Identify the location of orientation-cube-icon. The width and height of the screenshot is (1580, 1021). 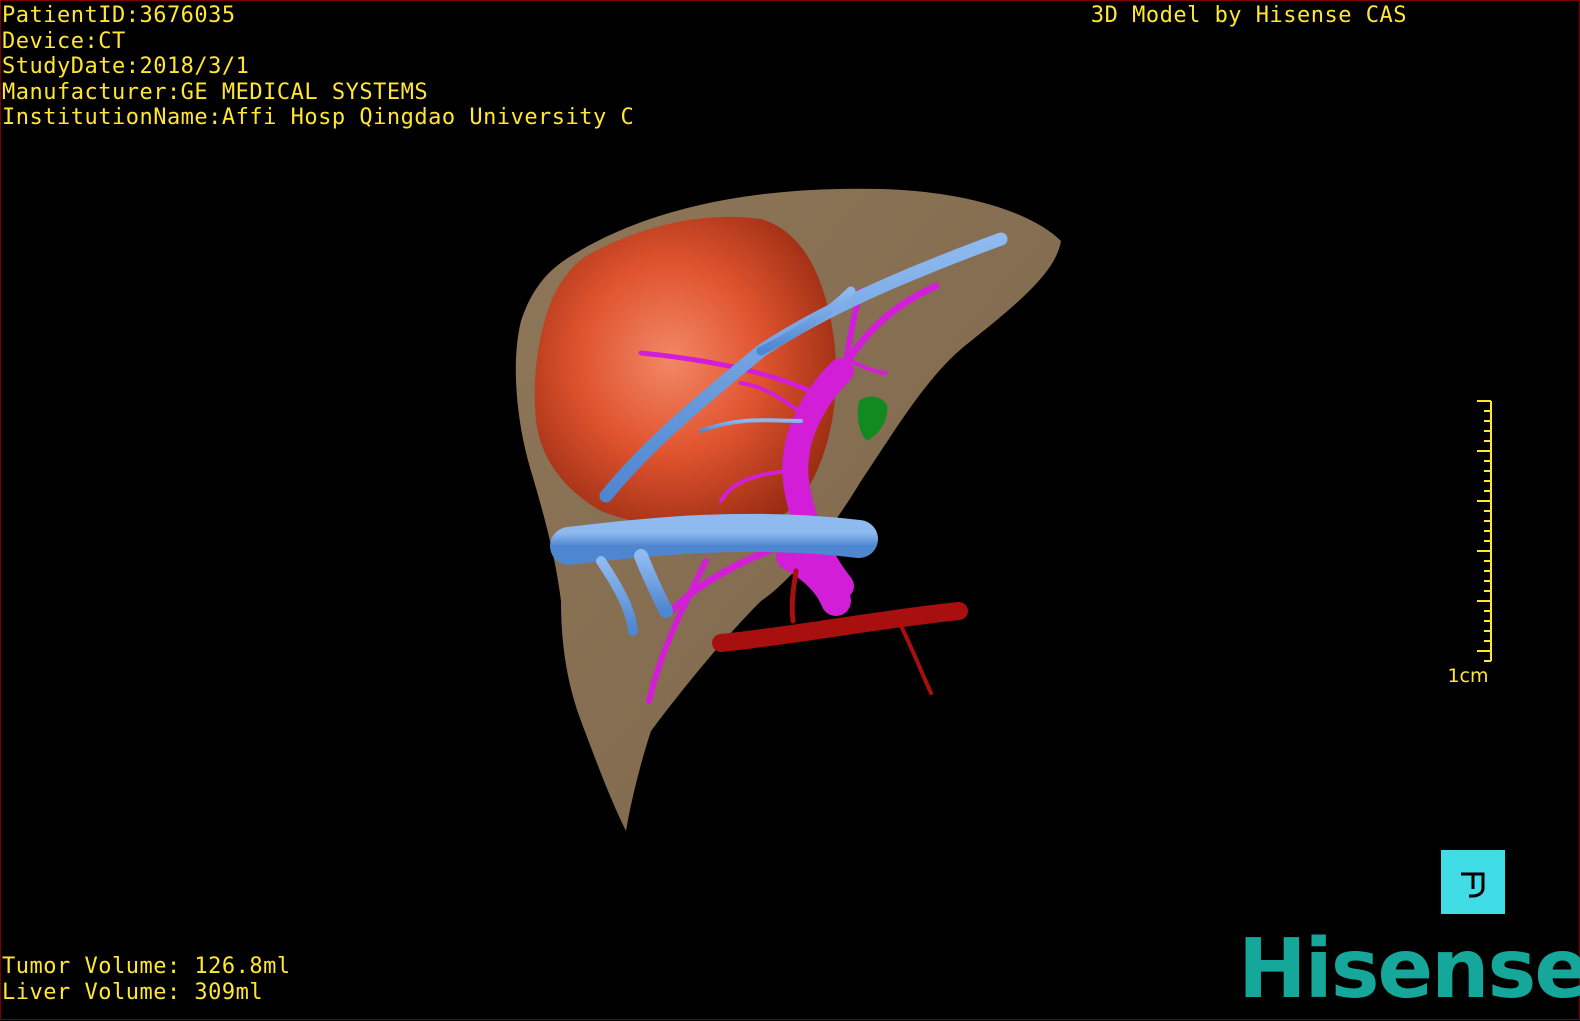
(1473, 882).